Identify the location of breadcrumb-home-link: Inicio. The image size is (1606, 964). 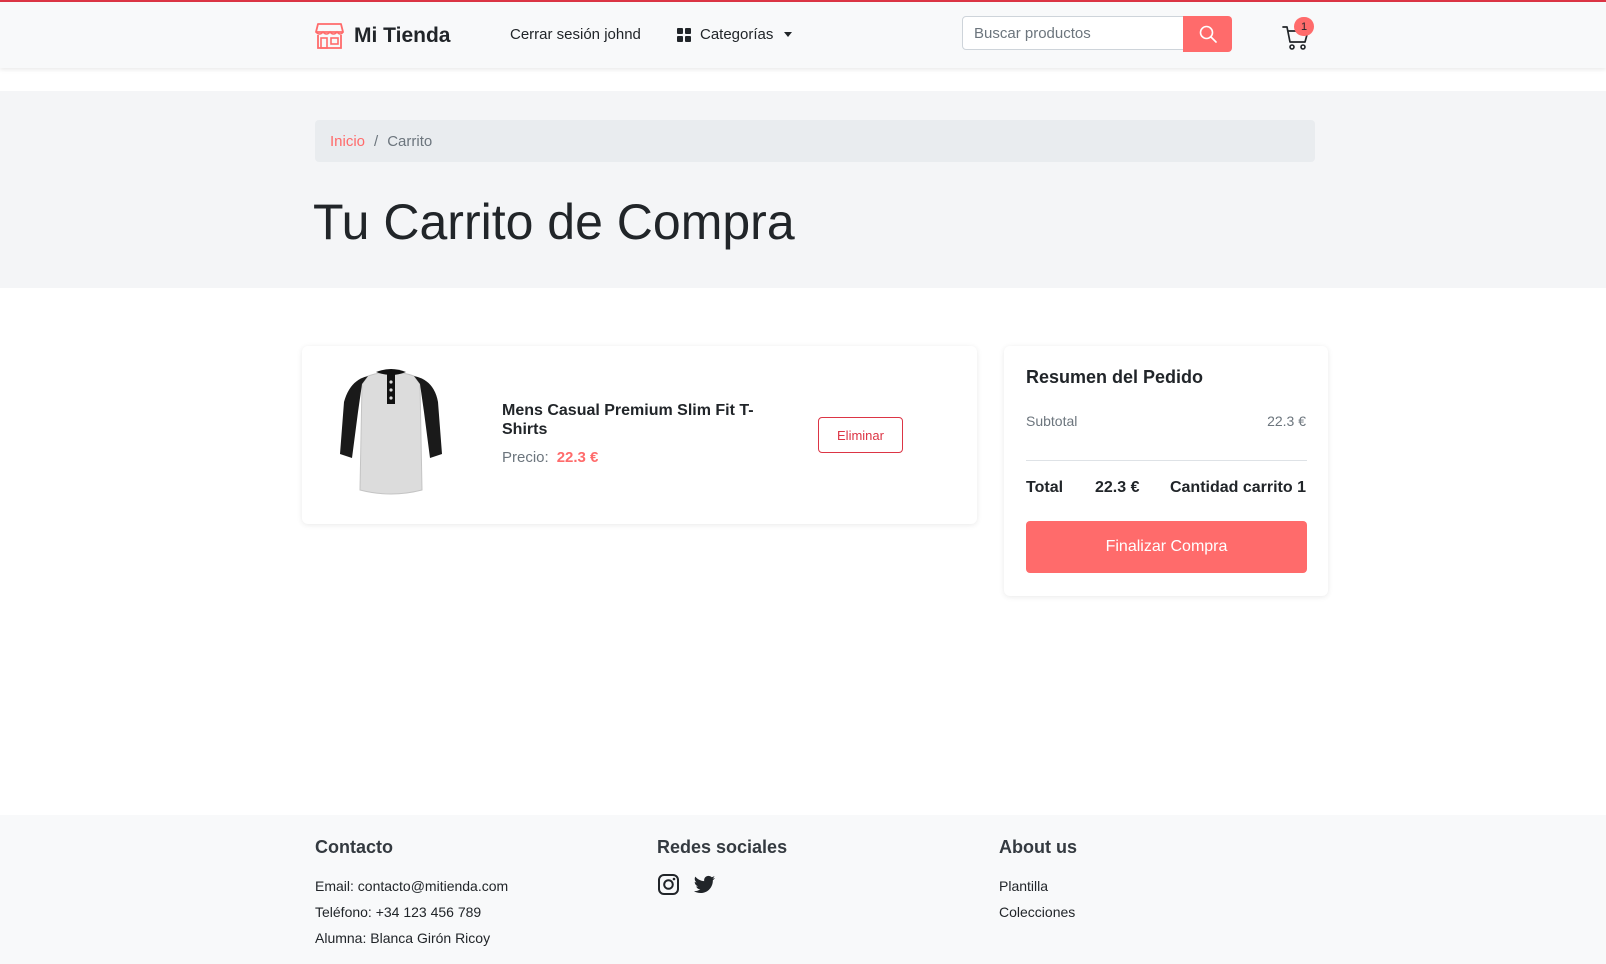
(347, 141).